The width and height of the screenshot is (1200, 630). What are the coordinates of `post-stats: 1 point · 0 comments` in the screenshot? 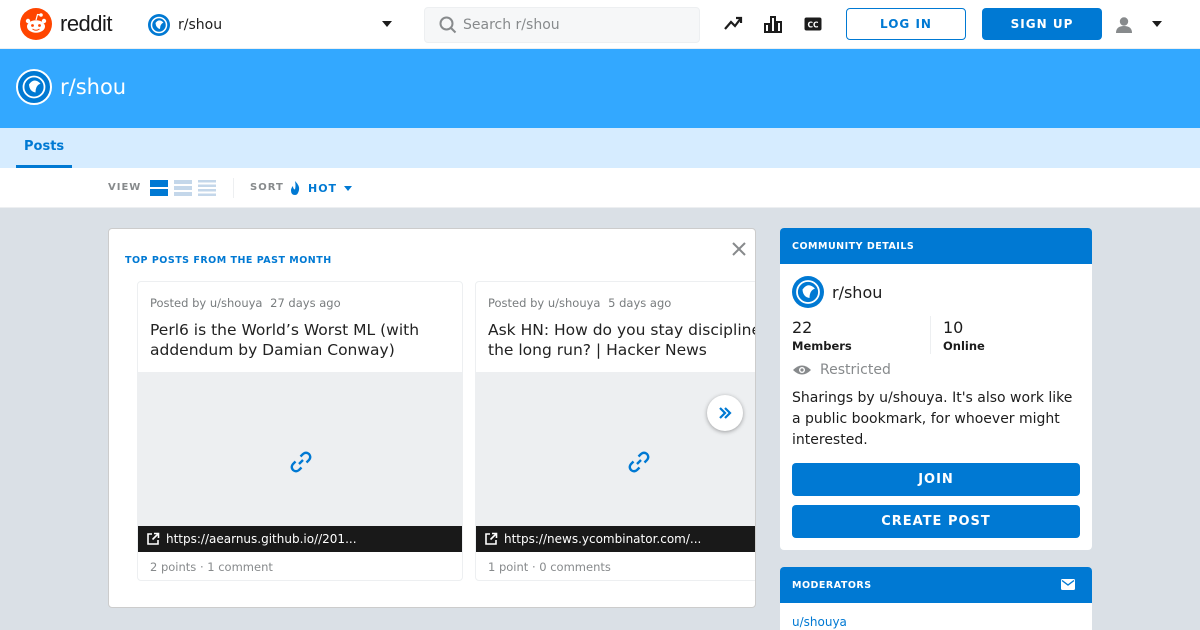 It's located at (549, 567).